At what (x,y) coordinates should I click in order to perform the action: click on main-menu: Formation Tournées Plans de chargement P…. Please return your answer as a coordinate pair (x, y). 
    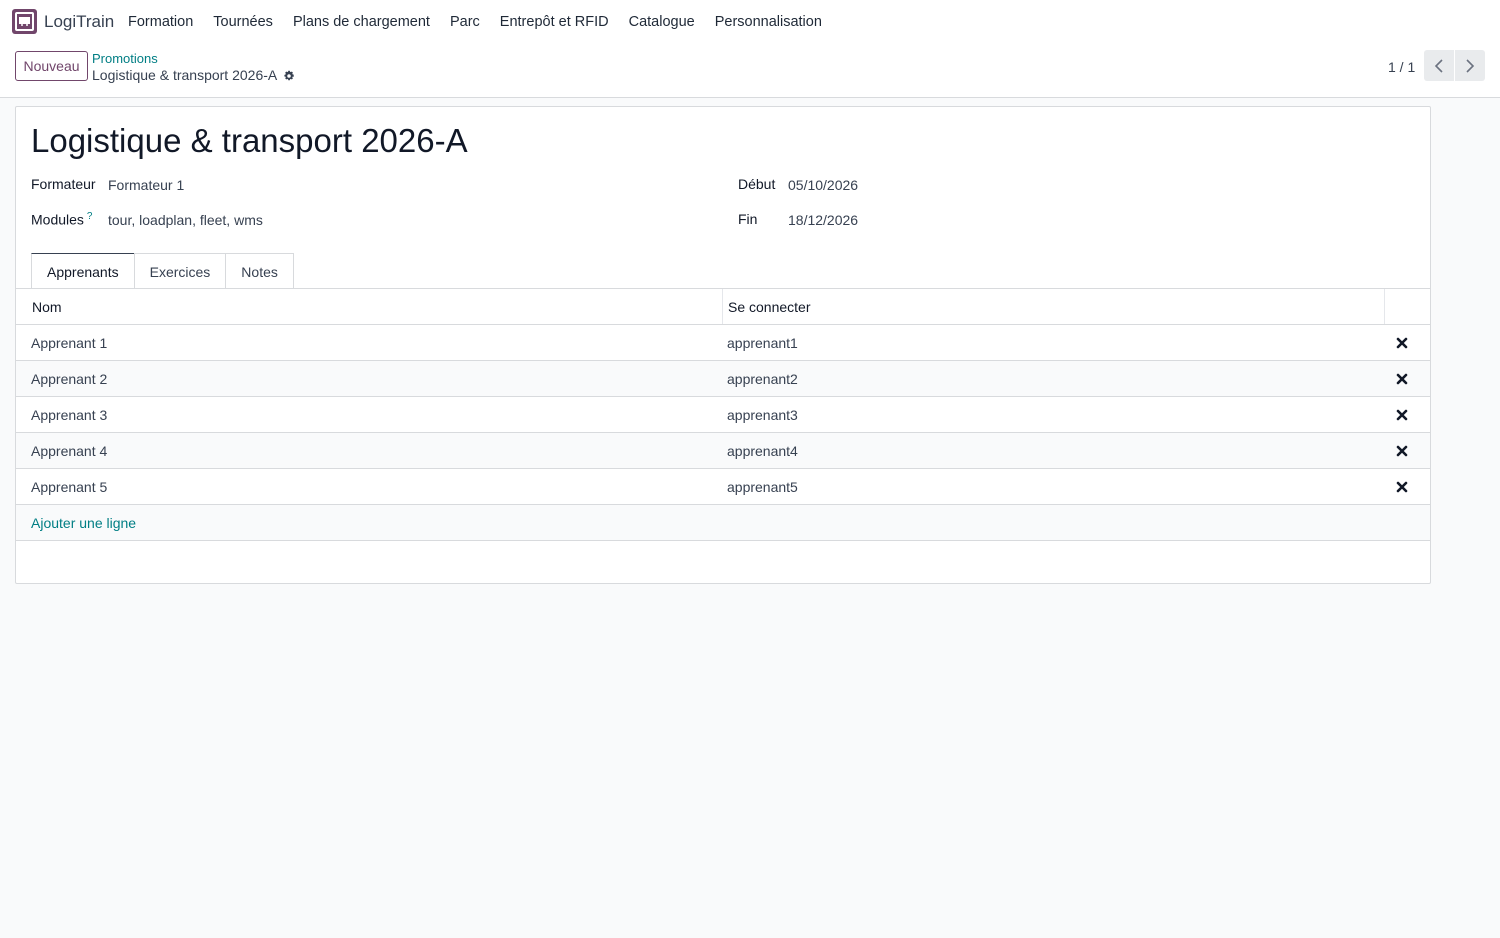
    Looking at the image, I should click on (475, 22).